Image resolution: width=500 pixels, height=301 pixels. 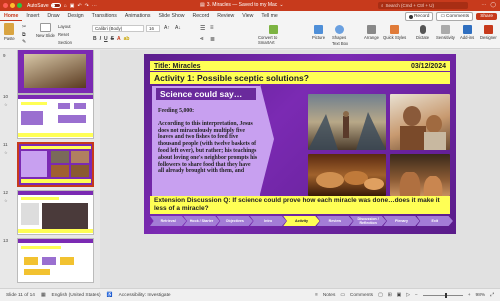 I want to click on tab-slide-show: Slide Show, so click(x=172, y=16).